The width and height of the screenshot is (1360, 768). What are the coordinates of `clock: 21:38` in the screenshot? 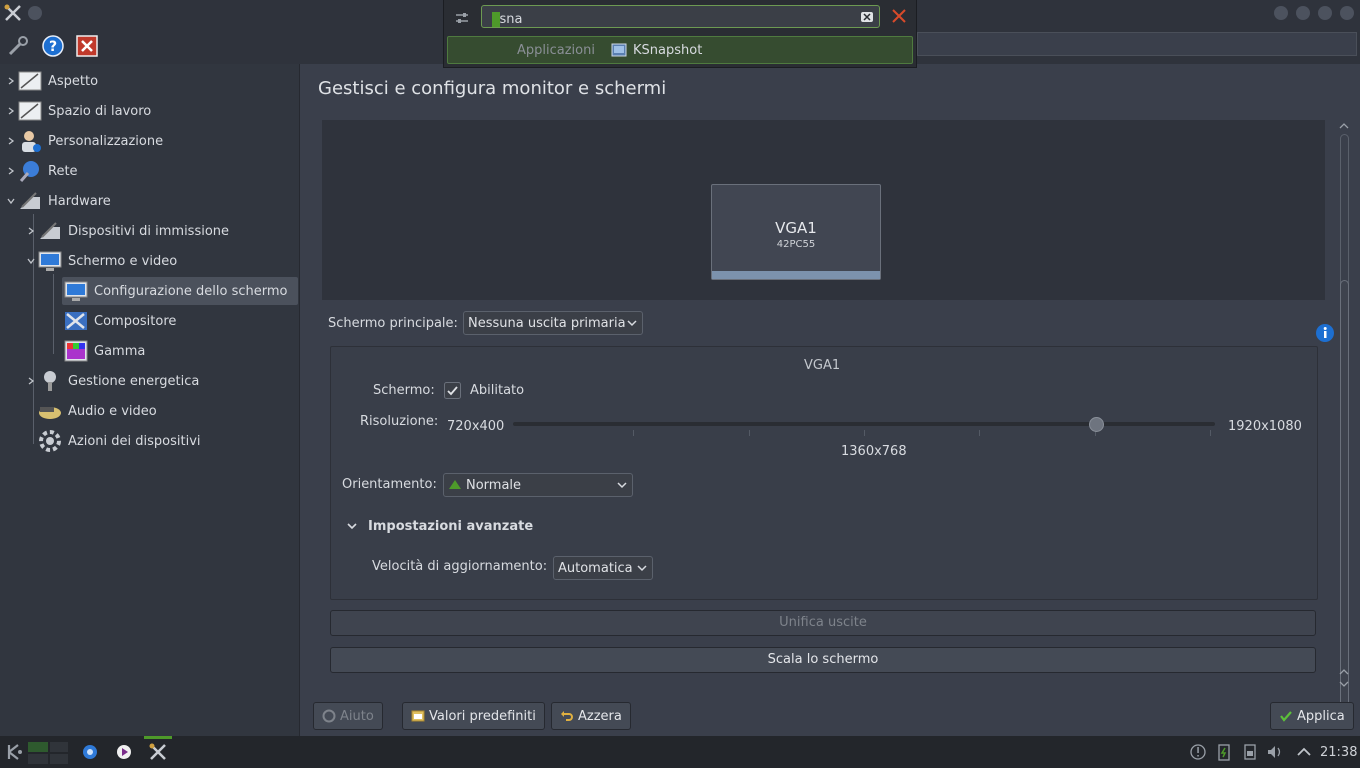 It's located at (1338, 752).